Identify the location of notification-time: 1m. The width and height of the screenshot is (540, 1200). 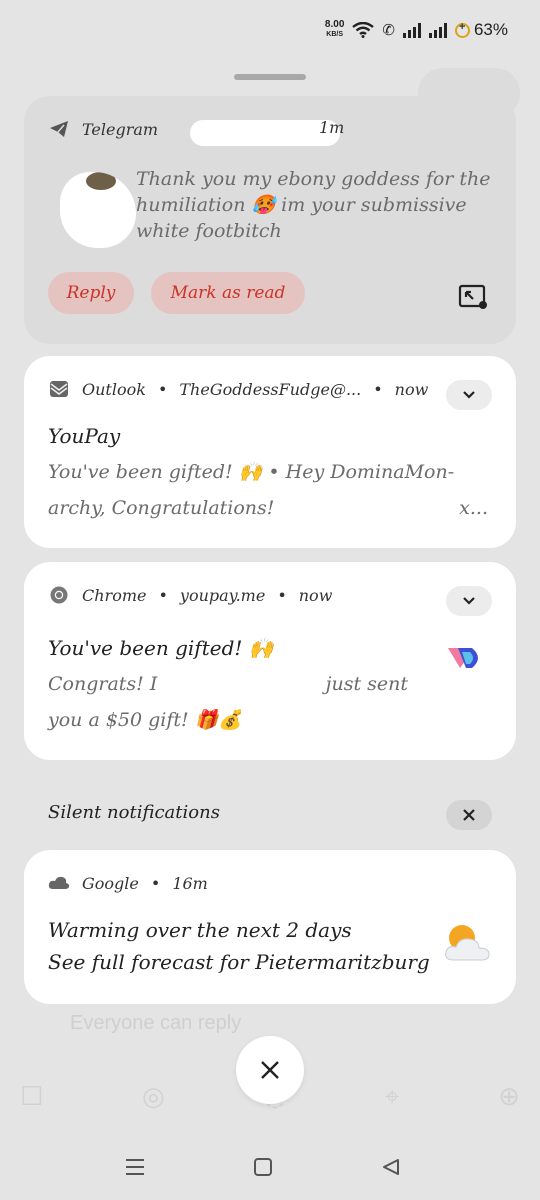
(331, 127).